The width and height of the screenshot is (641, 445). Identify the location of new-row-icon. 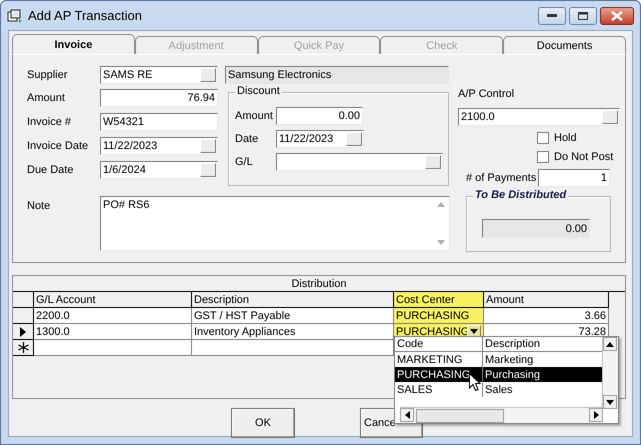
(23, 347).